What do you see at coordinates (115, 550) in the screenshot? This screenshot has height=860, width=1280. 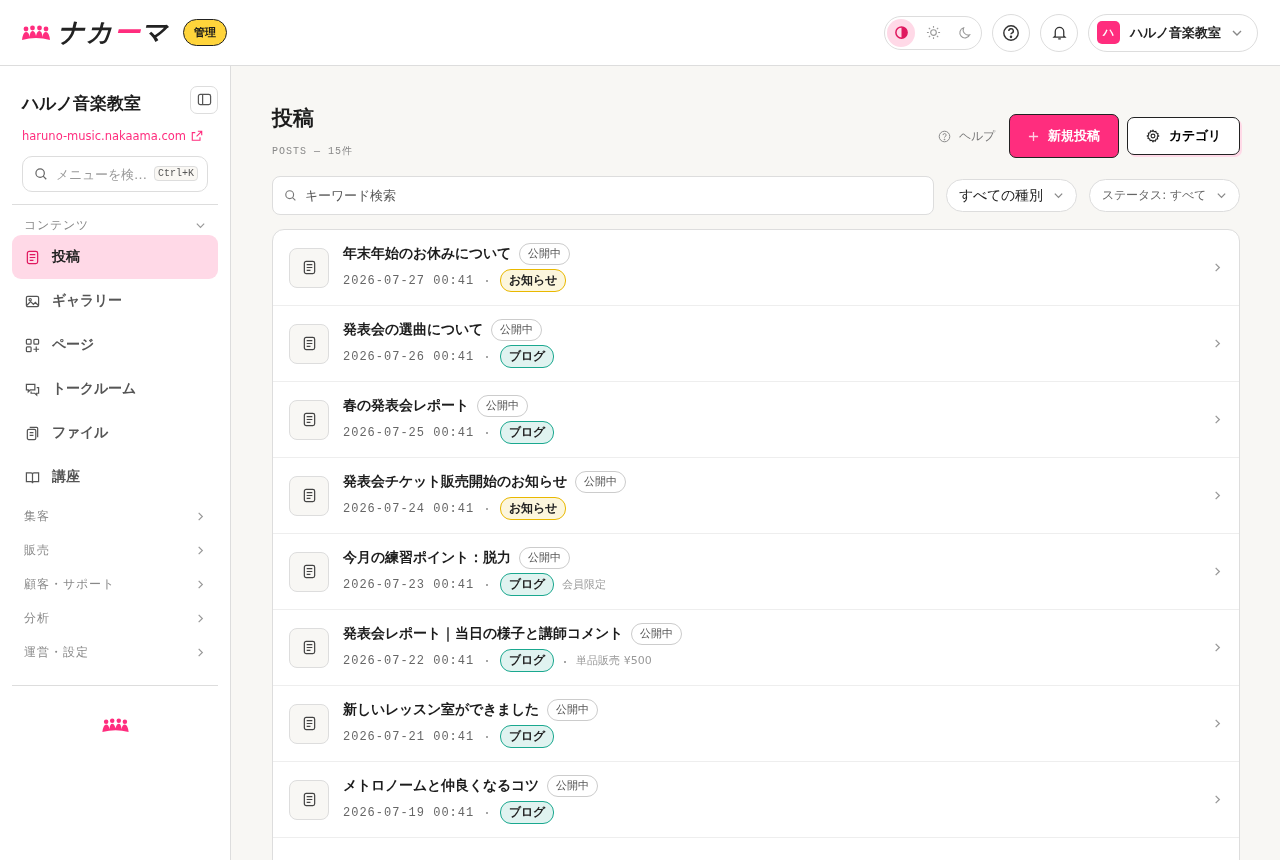 I see `nav-section-toggle: 販売` at bounding box center [115, 550].